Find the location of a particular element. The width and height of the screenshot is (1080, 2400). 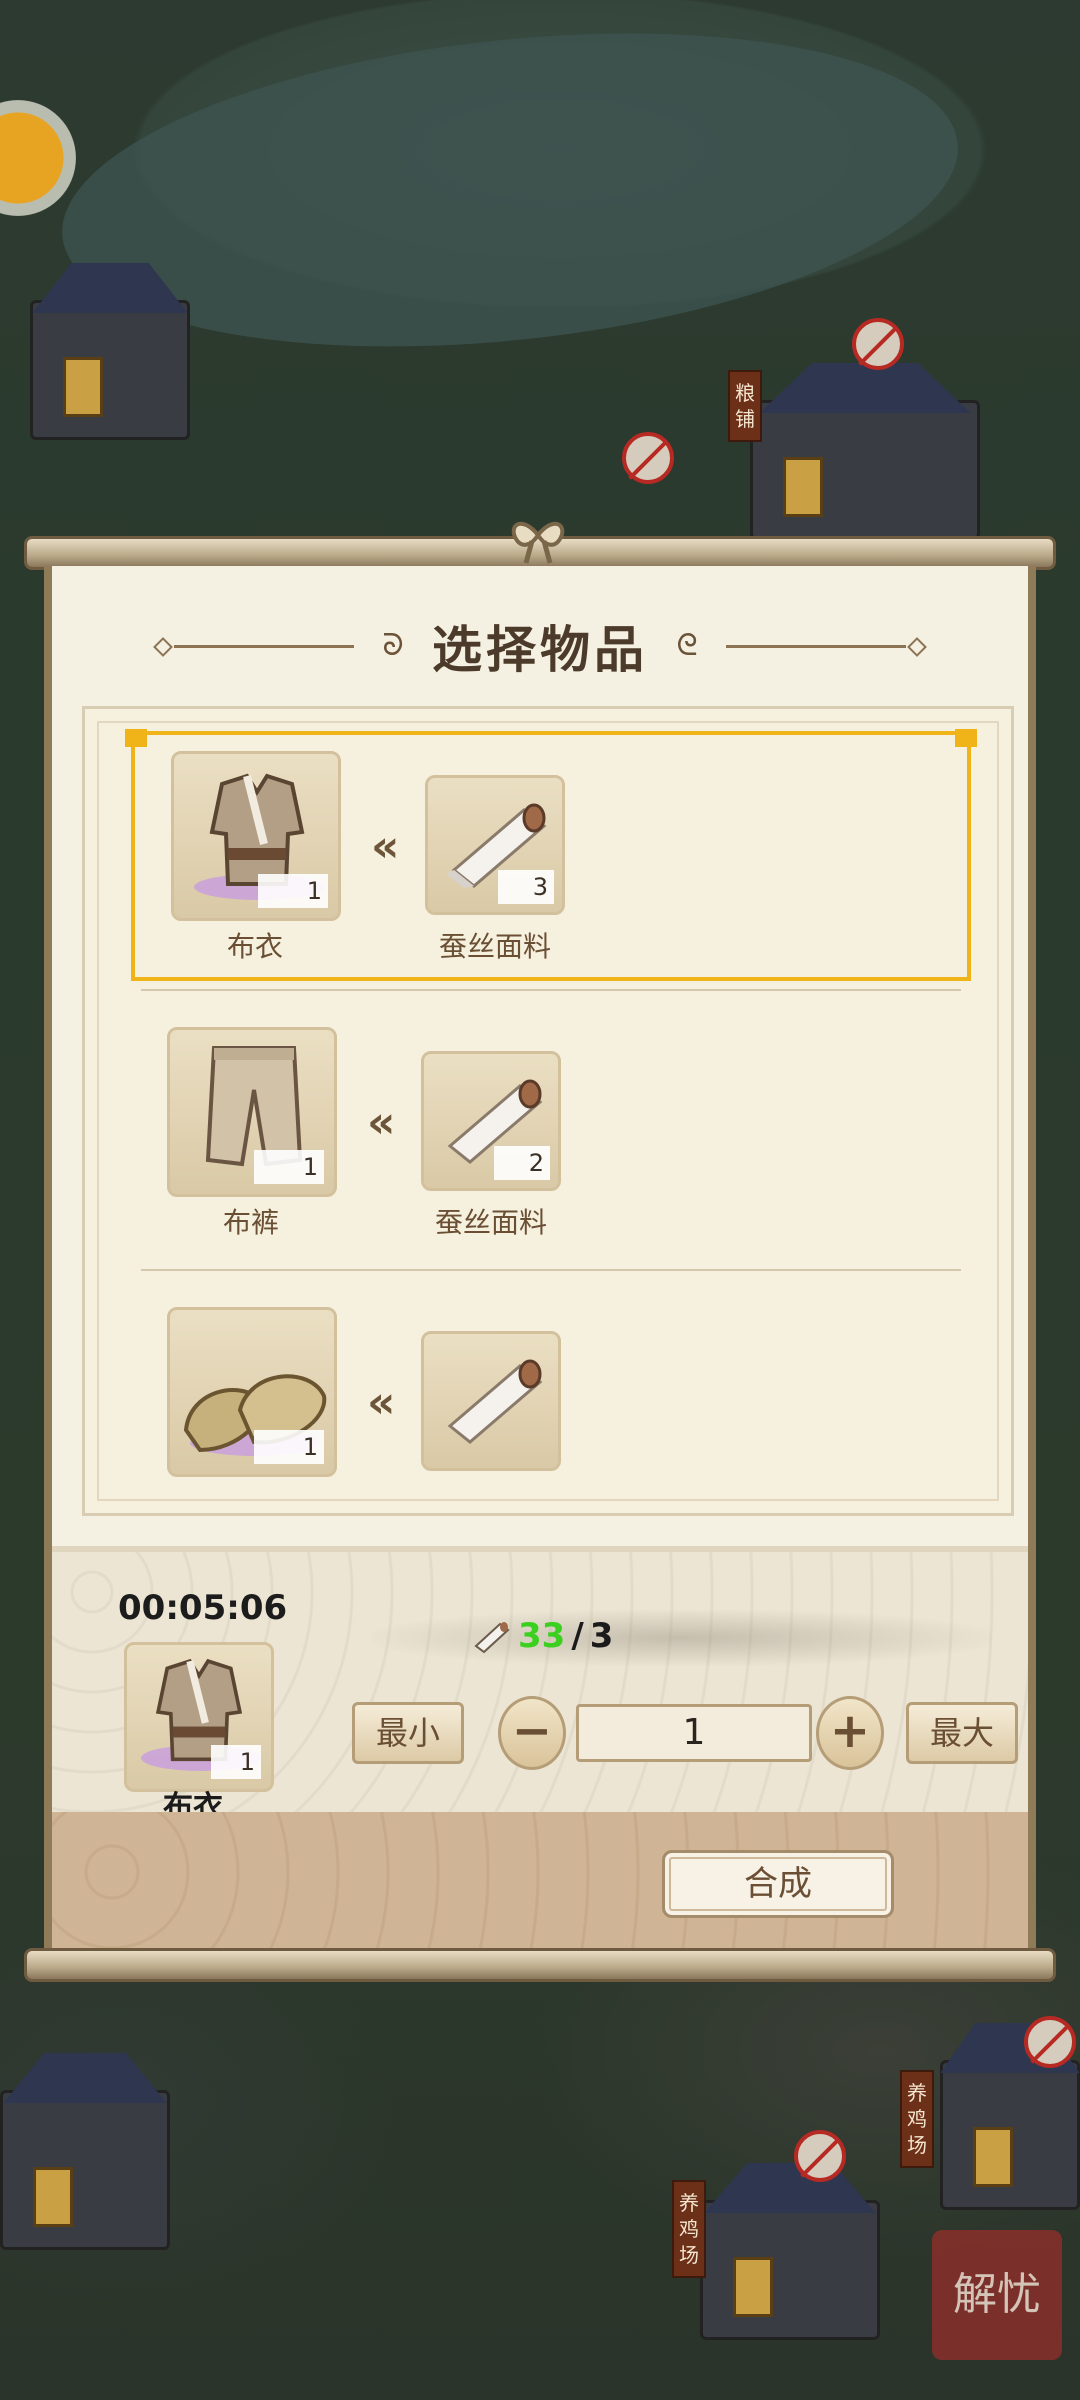

requirement-need: 3 is located at coordinates (601, 1636).